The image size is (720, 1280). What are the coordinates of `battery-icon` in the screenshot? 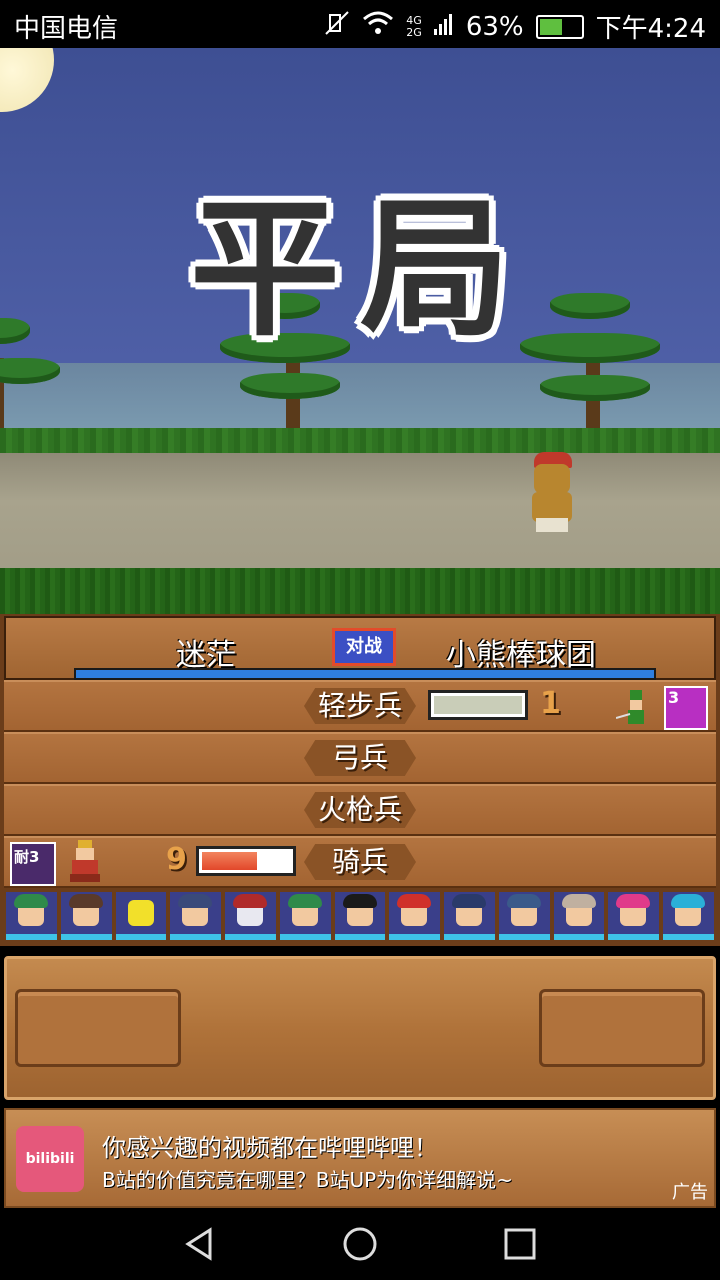 It's located at (559, 26).